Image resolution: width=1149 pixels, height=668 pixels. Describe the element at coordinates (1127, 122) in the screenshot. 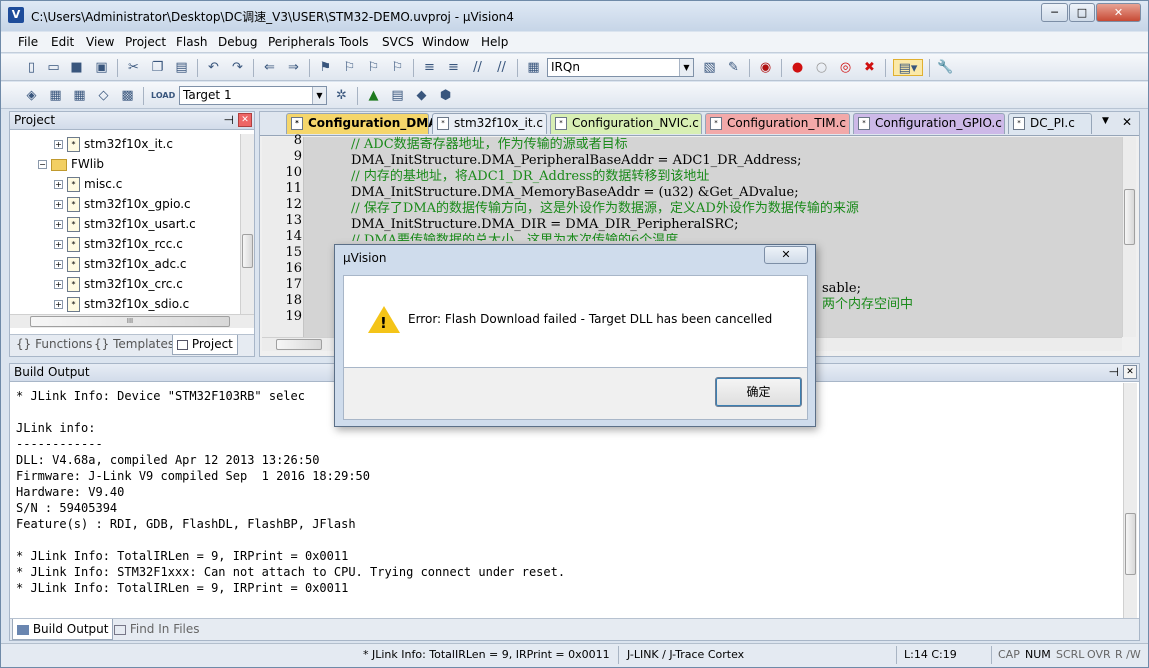

I see `tab-close-icon: ✕` at that location.